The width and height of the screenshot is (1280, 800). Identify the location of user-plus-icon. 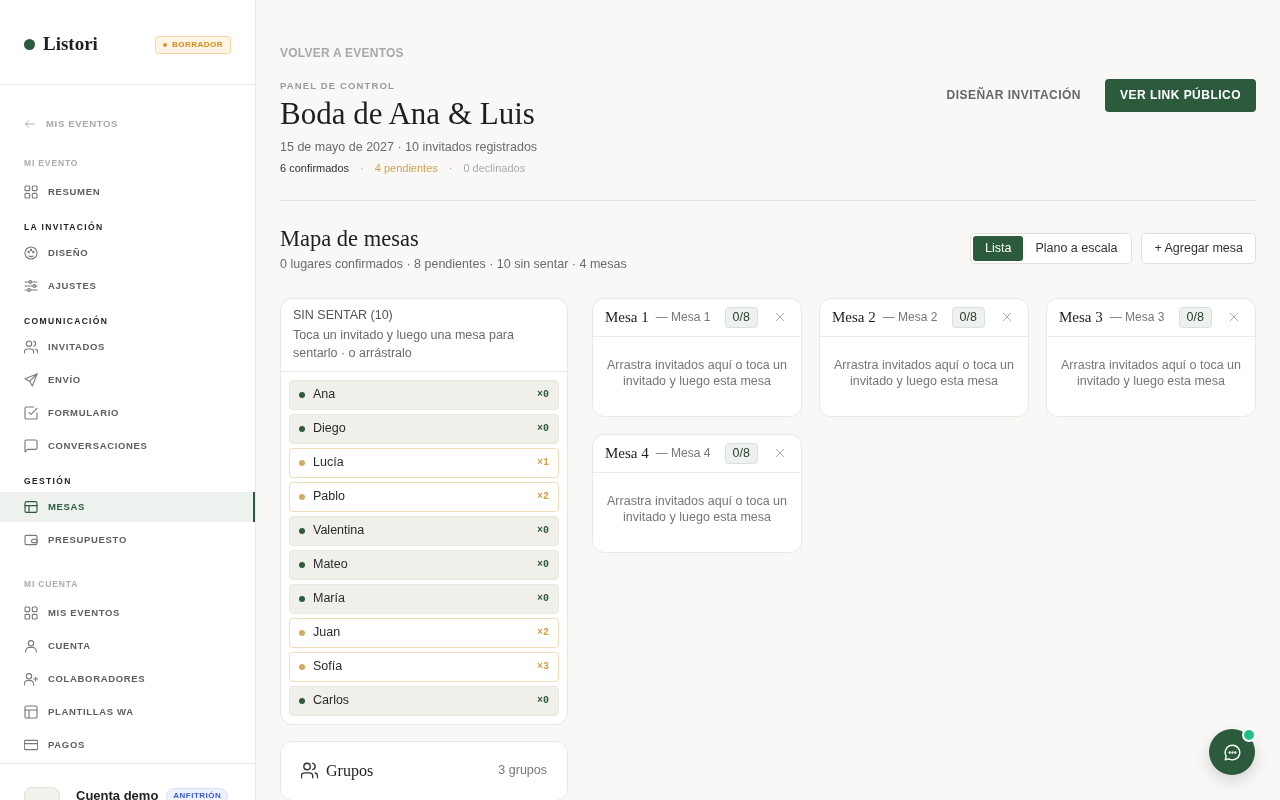
(31, 679).